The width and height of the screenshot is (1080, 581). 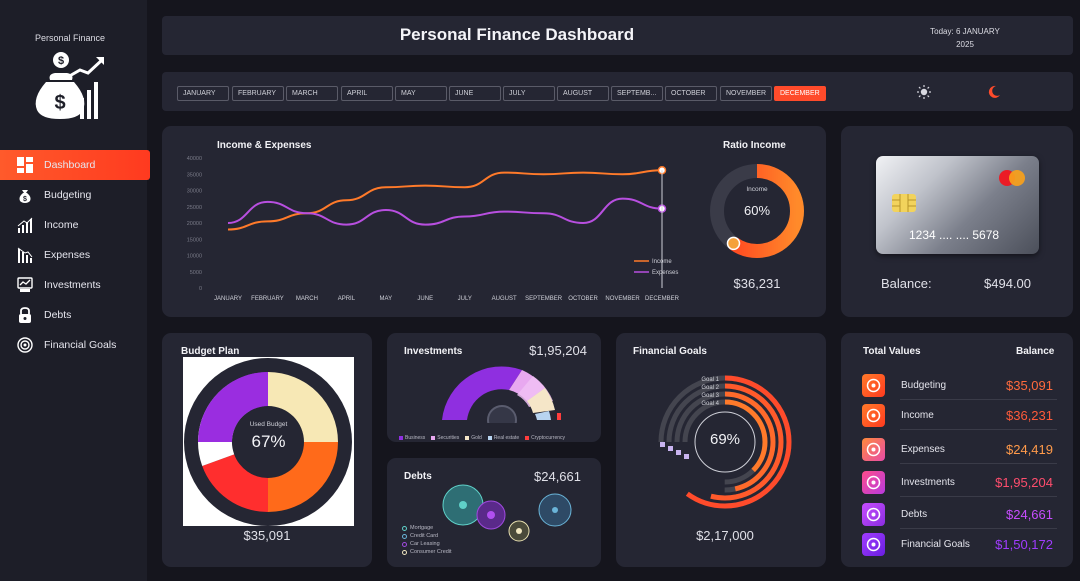 What do you see at coordinates (75, 345) in the screenshot?
I see `sidebar-item-financial-goals: Financial Goals` at bounding box center [75, 345].